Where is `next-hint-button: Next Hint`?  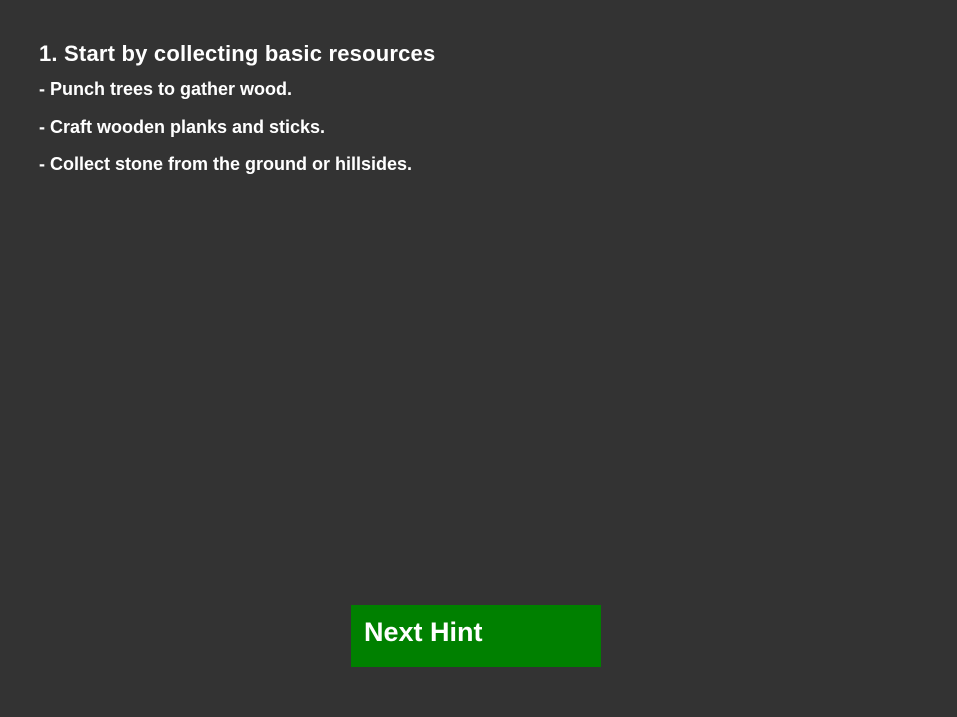
next-hint-button: Next Hint is located at coordinates (476, 636).